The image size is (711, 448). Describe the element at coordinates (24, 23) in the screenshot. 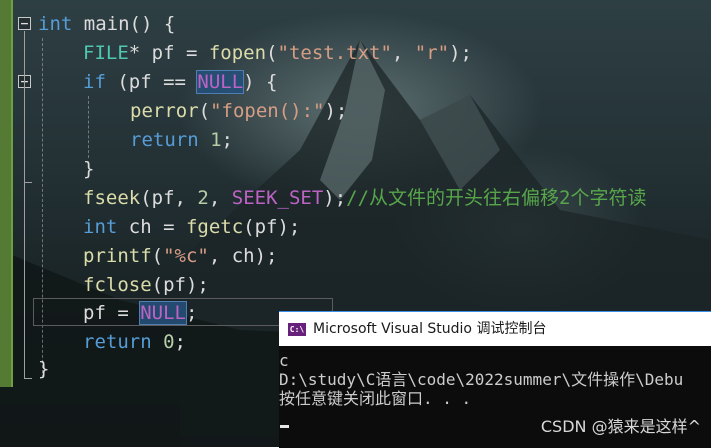

I see `fold-collapse-icon: −` at that location.